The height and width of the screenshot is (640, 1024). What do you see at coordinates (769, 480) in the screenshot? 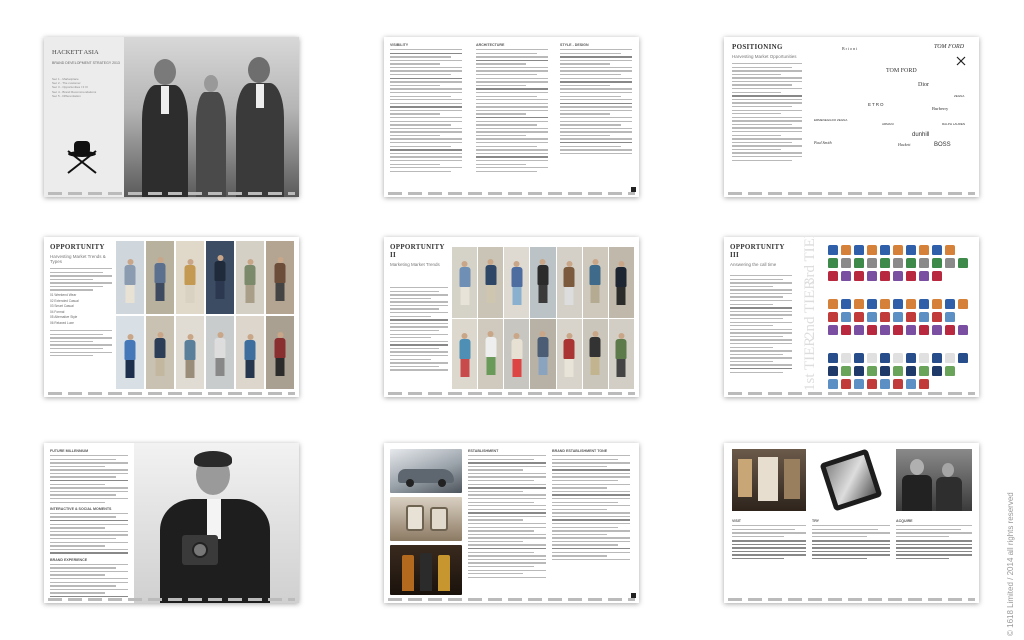
I see `store-interior-photo` at bounding box center [769, 480].